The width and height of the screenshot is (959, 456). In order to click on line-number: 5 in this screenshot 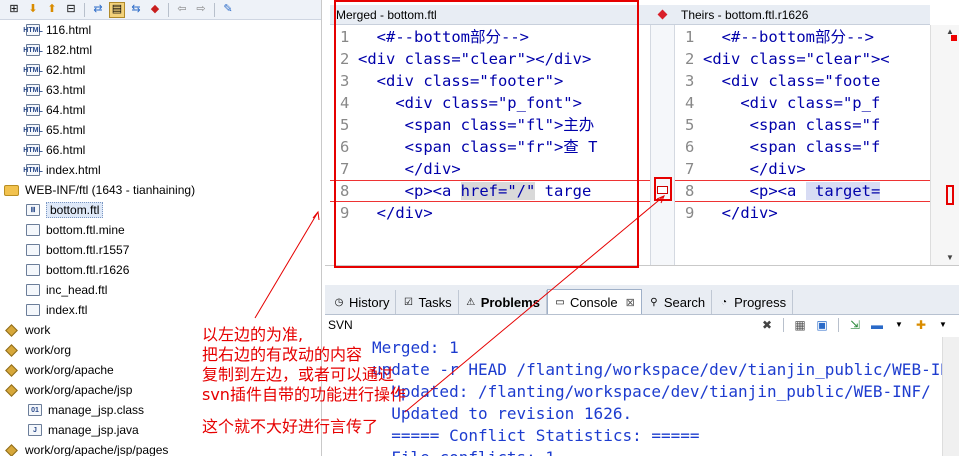, I will do `click(690, 125)`.